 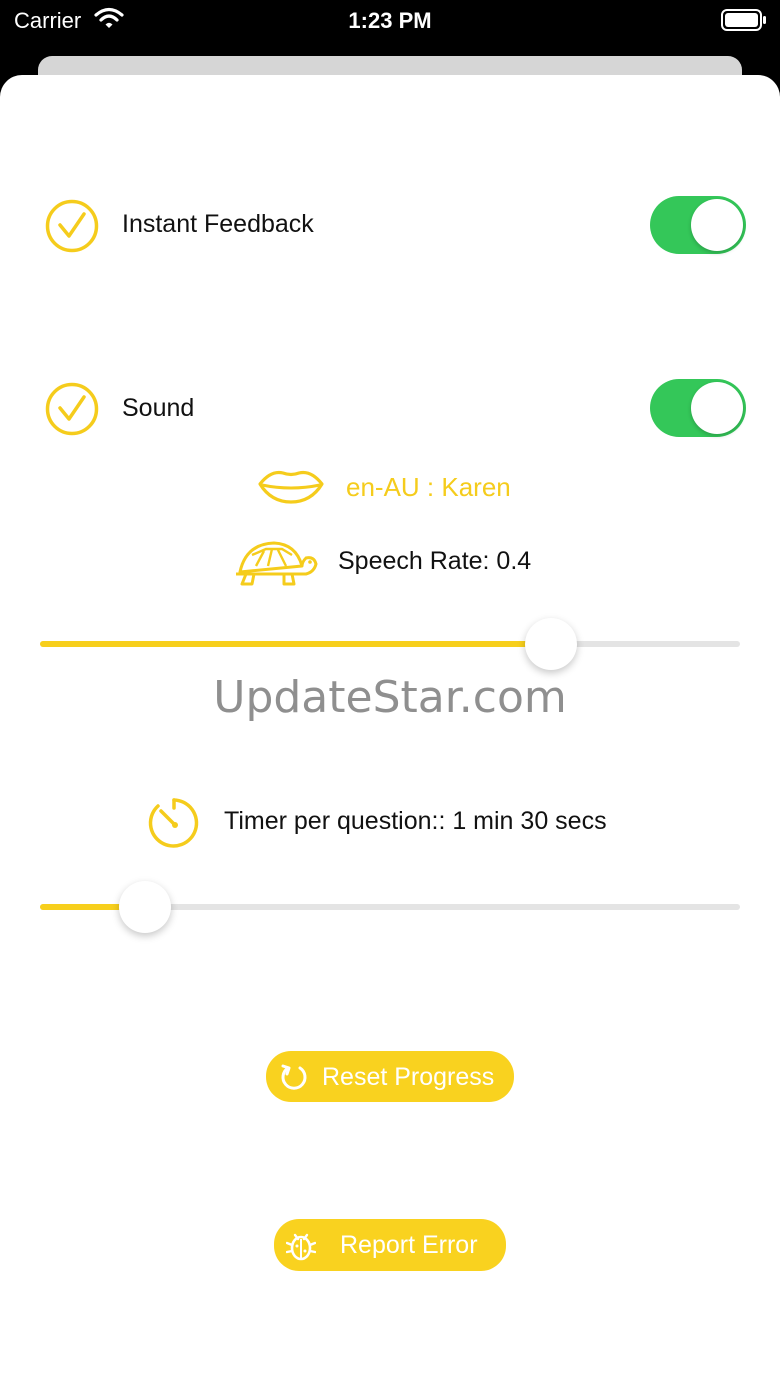 What do you see at coordinates (390, 907) in the screenshot?
I see `timer-slider` at bounding box center [390, 907].